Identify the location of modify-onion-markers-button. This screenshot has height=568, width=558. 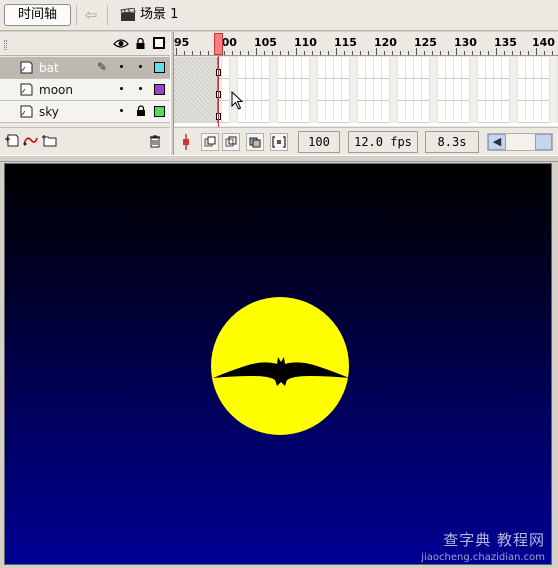
(279, 142).